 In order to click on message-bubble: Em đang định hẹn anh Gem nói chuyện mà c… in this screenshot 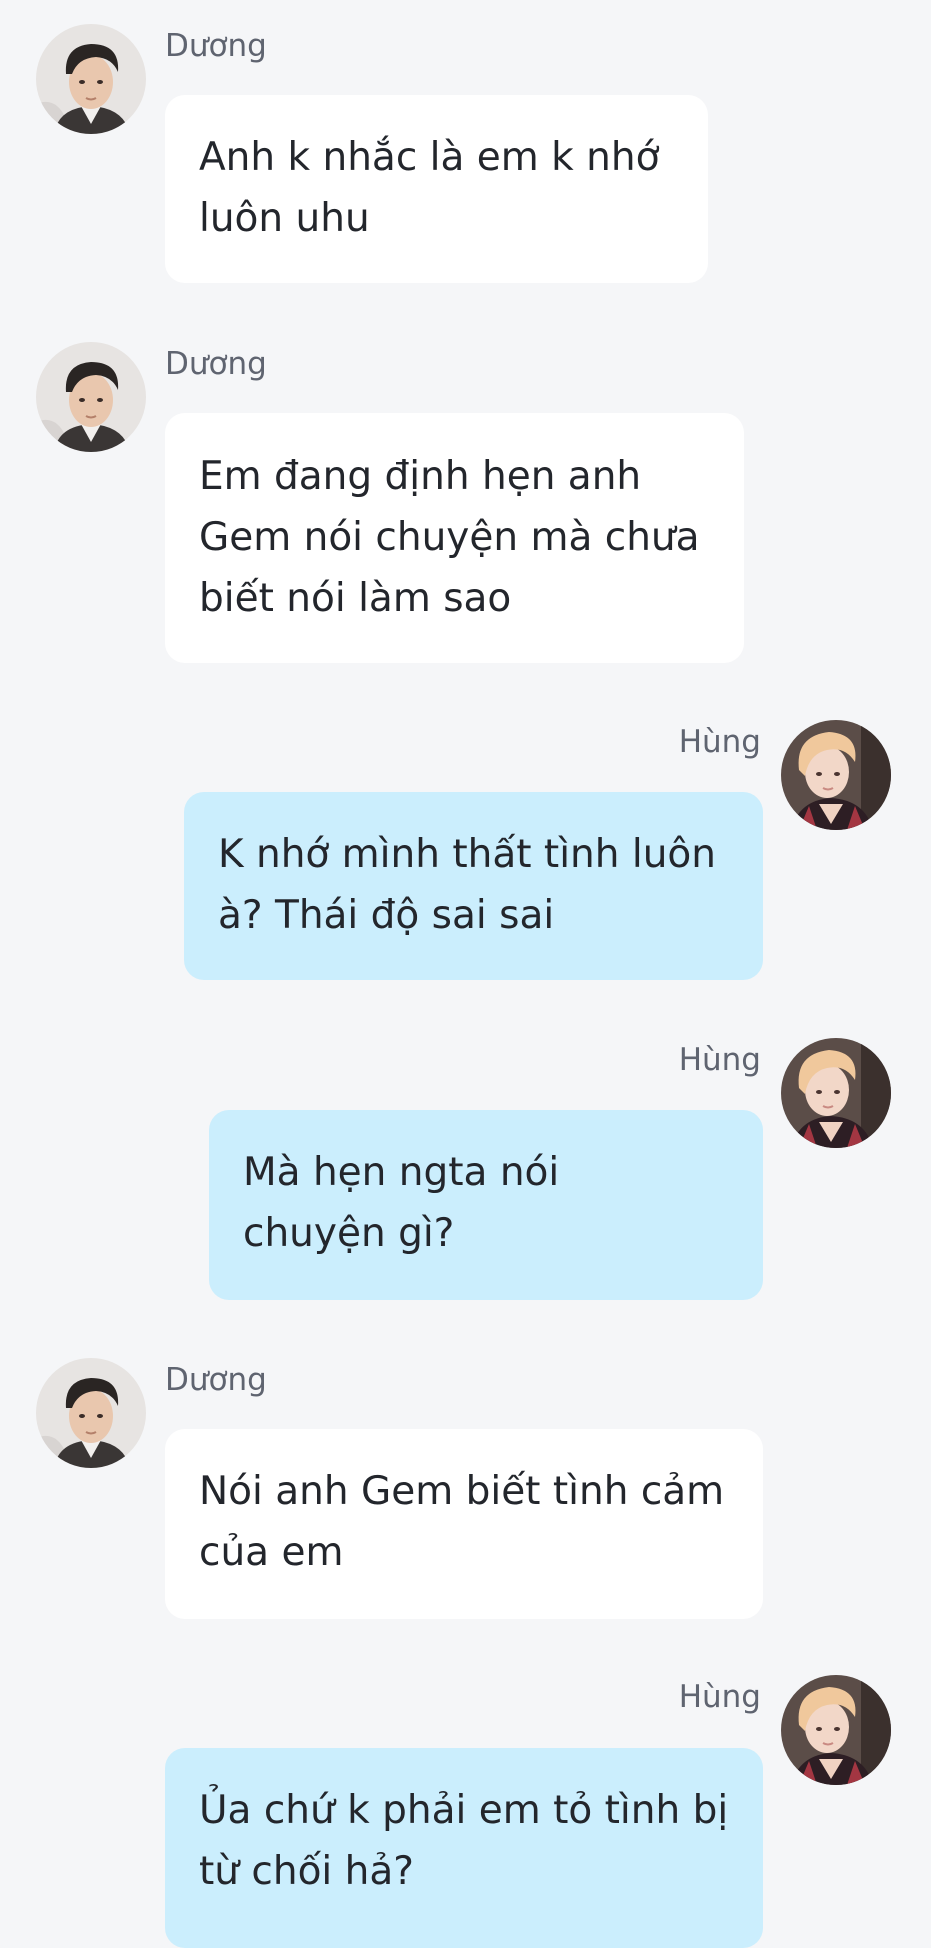, I will do `click(454, 538)`.